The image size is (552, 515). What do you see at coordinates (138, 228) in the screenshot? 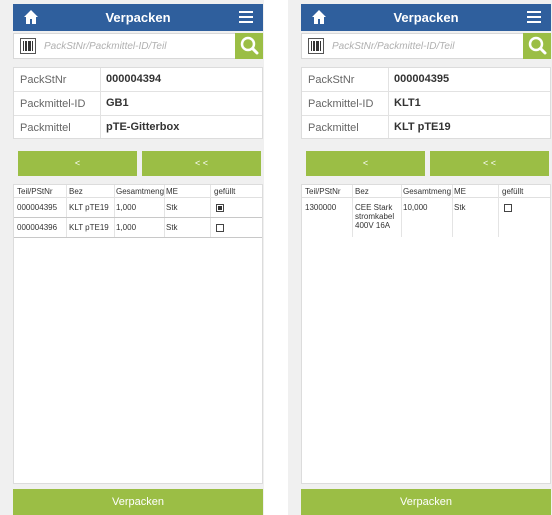
I see `table-row: 000004396 KLT pTE19 1,000 Stk` at bounding box center [138, 228].